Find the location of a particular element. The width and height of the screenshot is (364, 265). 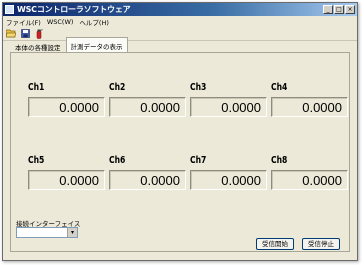

ch8-value: 0.0000 is located at coordinates (309, 180).